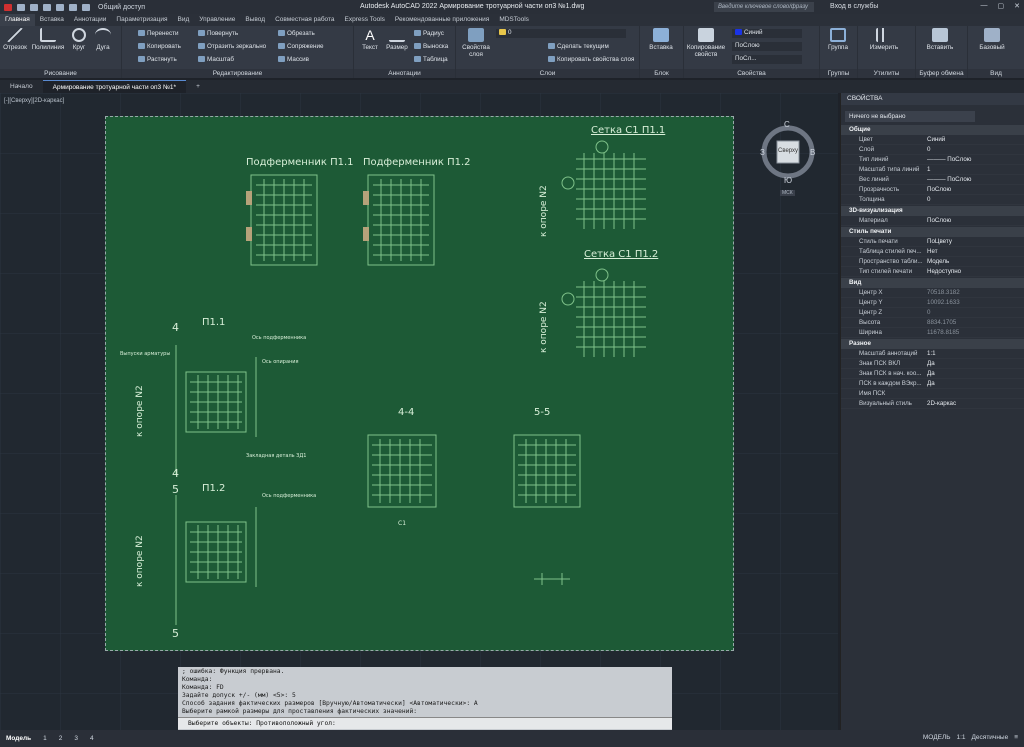 This screenshot has height=747, width=1024. I want to click on layout-tab-4: 4, so click(92, 738).